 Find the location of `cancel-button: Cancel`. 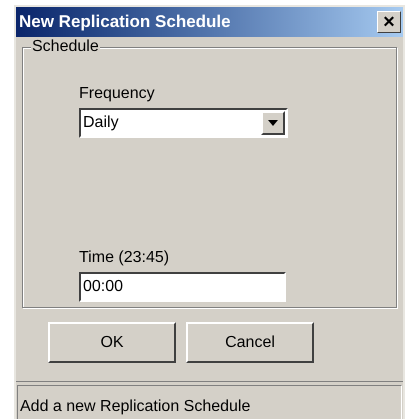

cancel-button: Cancel is located at coordinates (250, 343).